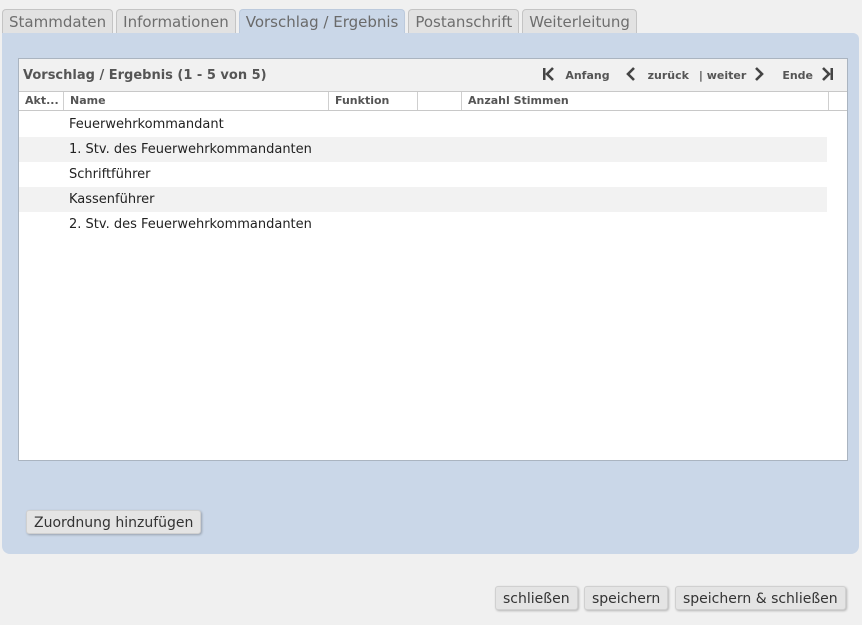  What do you see at coordinates (797, 75) in the screenshot?
I see `pager-last-link: Ende` at bounding box center [797, 75].